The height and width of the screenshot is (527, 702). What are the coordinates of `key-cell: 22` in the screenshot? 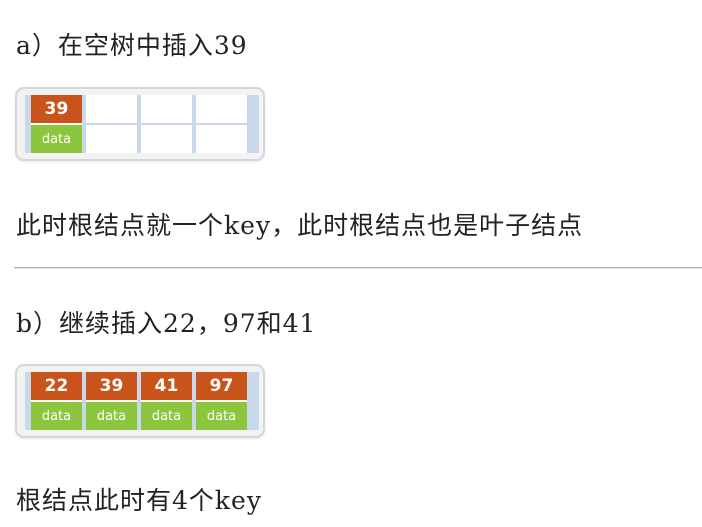 It's located at (56, 387).